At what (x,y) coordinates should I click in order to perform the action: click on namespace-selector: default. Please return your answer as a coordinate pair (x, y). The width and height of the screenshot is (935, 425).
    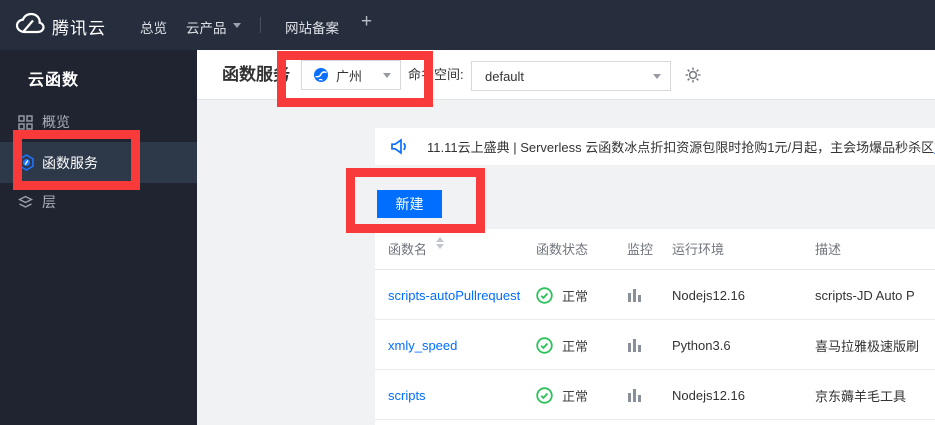
    Looking at the image, I should click on (571, 76).